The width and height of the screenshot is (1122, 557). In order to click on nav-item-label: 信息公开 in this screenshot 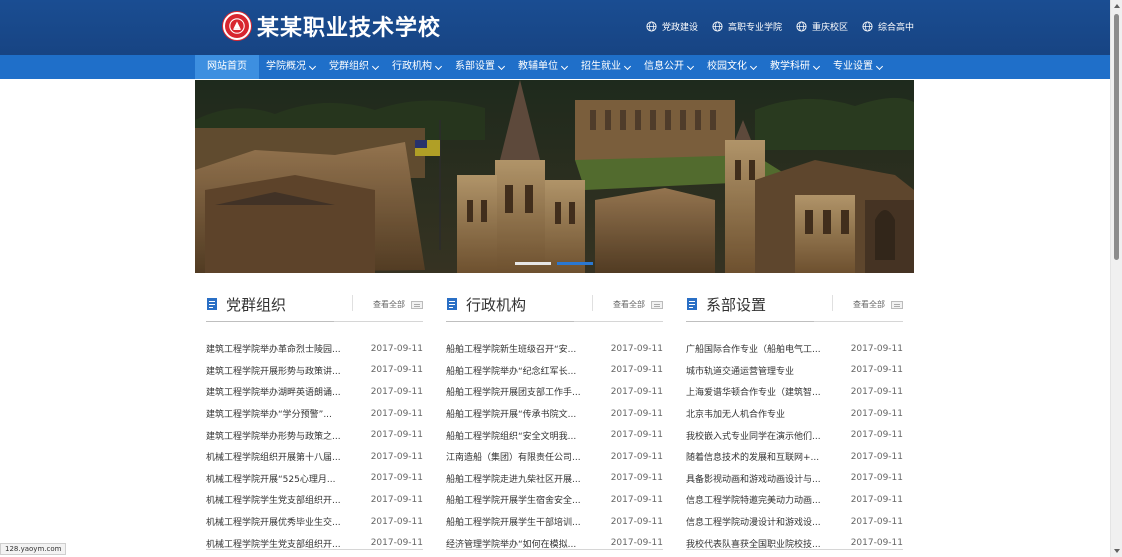, I will do `click(664, 66)`.